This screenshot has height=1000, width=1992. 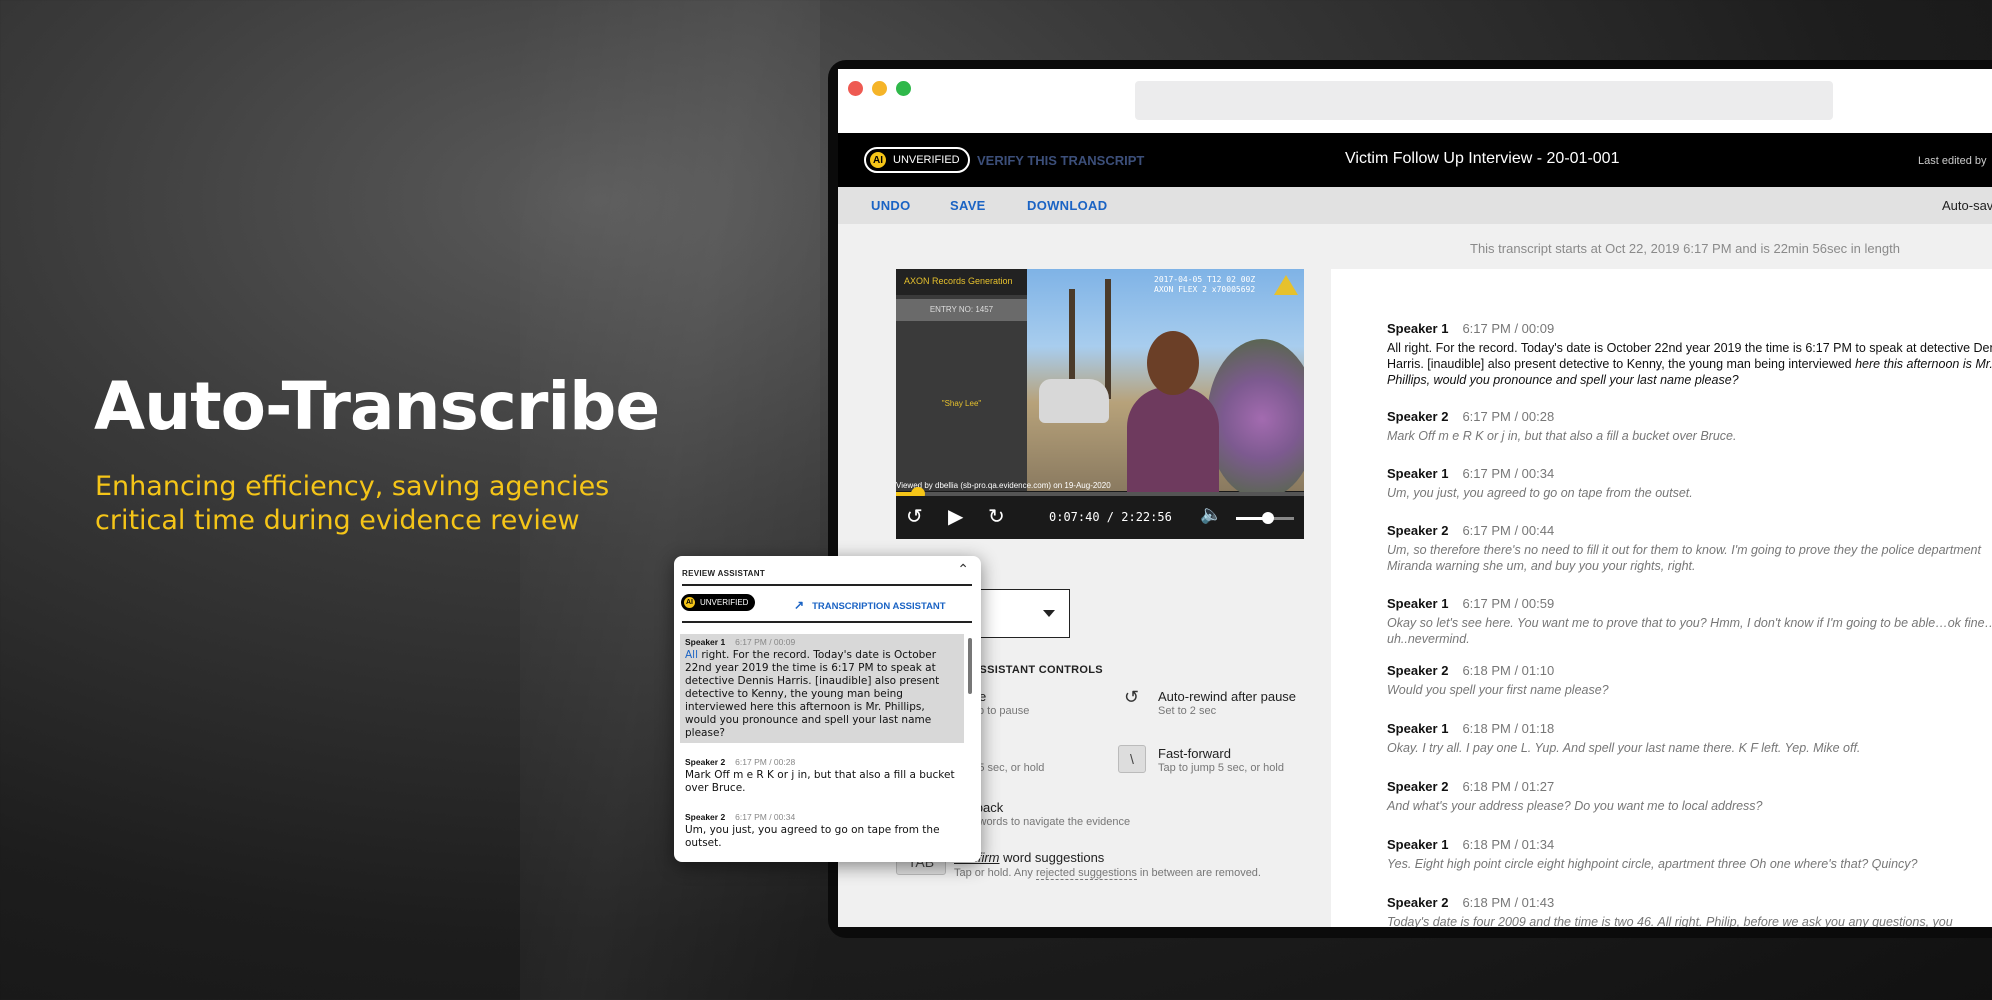 What do you see at coordinates (1952, 161) in the screenshot?
I see `last-edited-text: Last edited by` at bounding box center [1952, 161].